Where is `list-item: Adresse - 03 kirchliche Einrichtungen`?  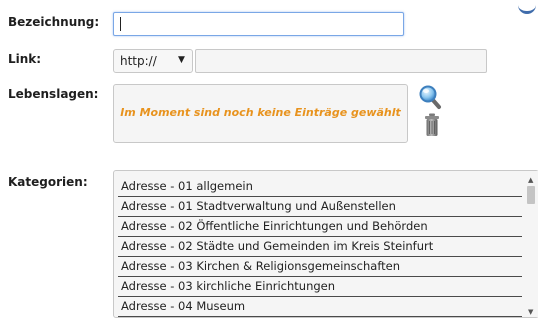 list-item: Adresse - 03 kirchliche Einrichtungen is located at coordinates (320, 287).